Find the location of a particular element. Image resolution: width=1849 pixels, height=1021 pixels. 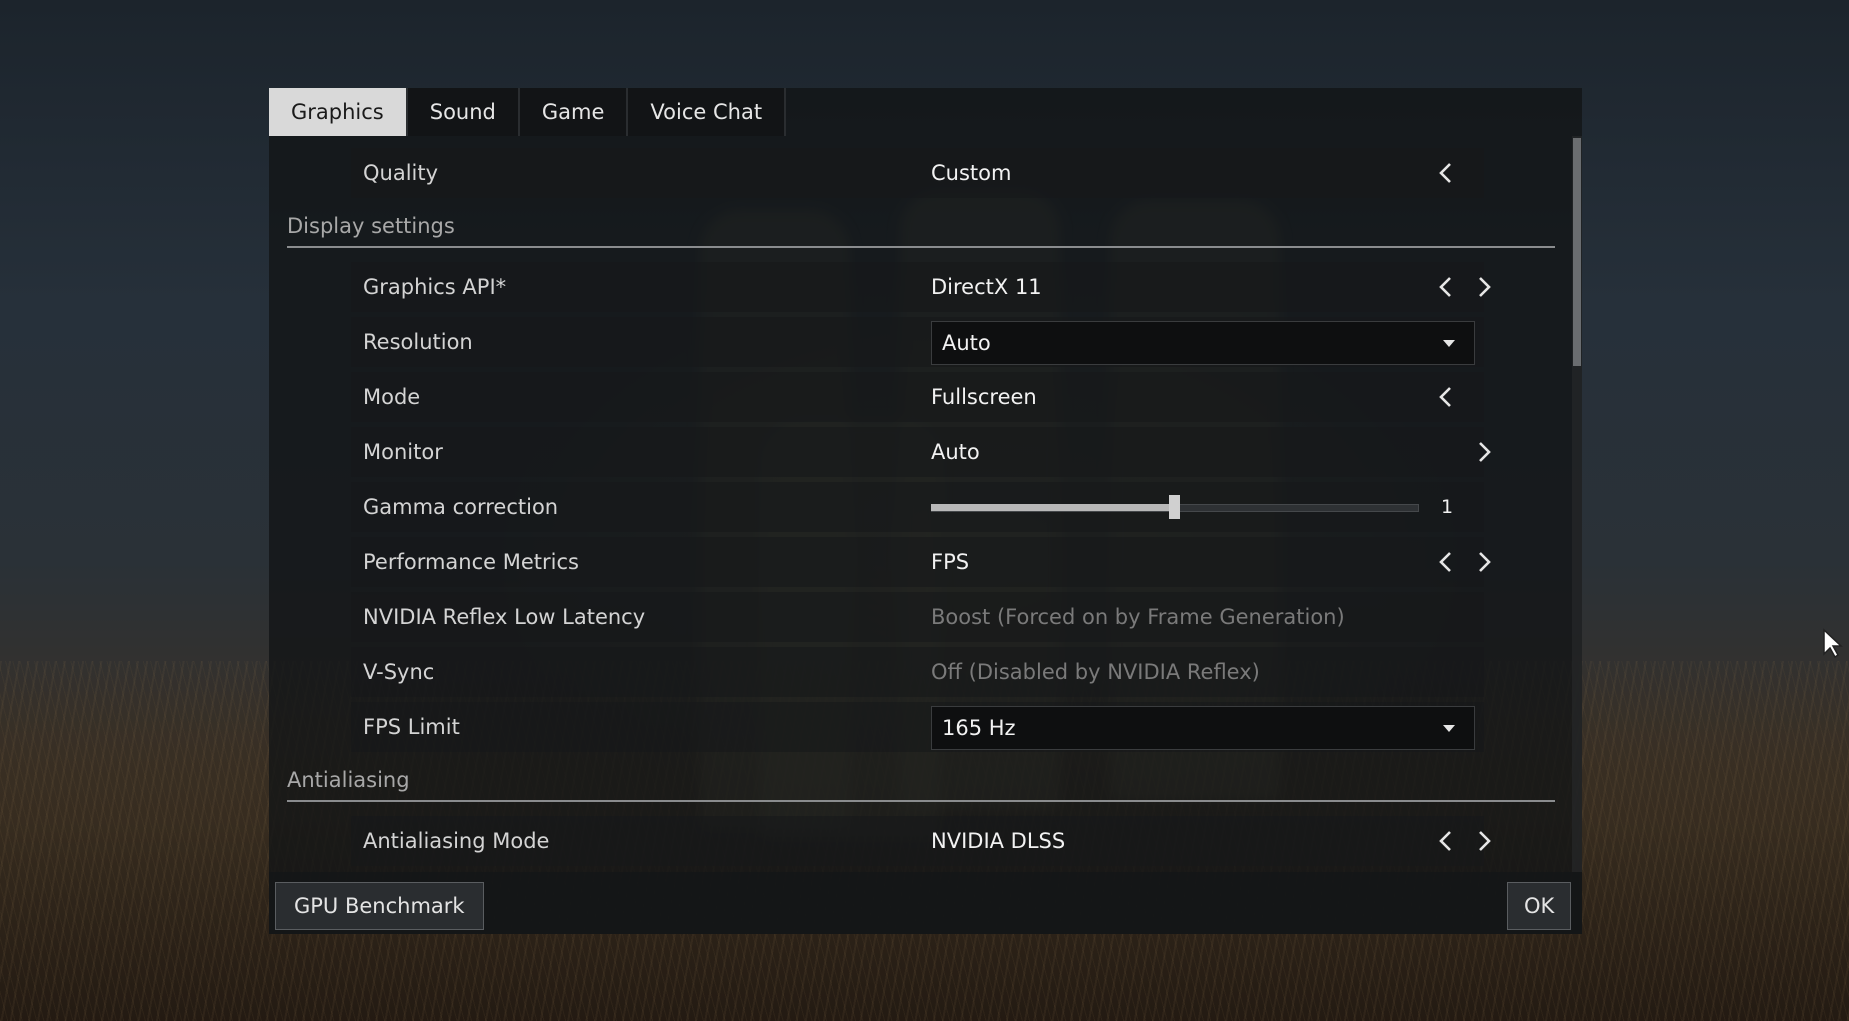

tab-graphics: Graphics is located at coordinates (338, 112).